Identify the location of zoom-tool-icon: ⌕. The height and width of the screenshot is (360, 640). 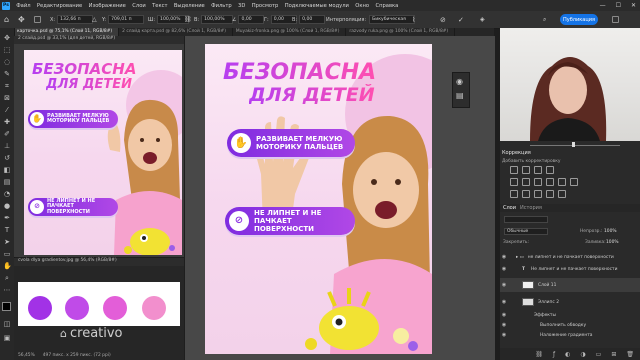
(7, 278).